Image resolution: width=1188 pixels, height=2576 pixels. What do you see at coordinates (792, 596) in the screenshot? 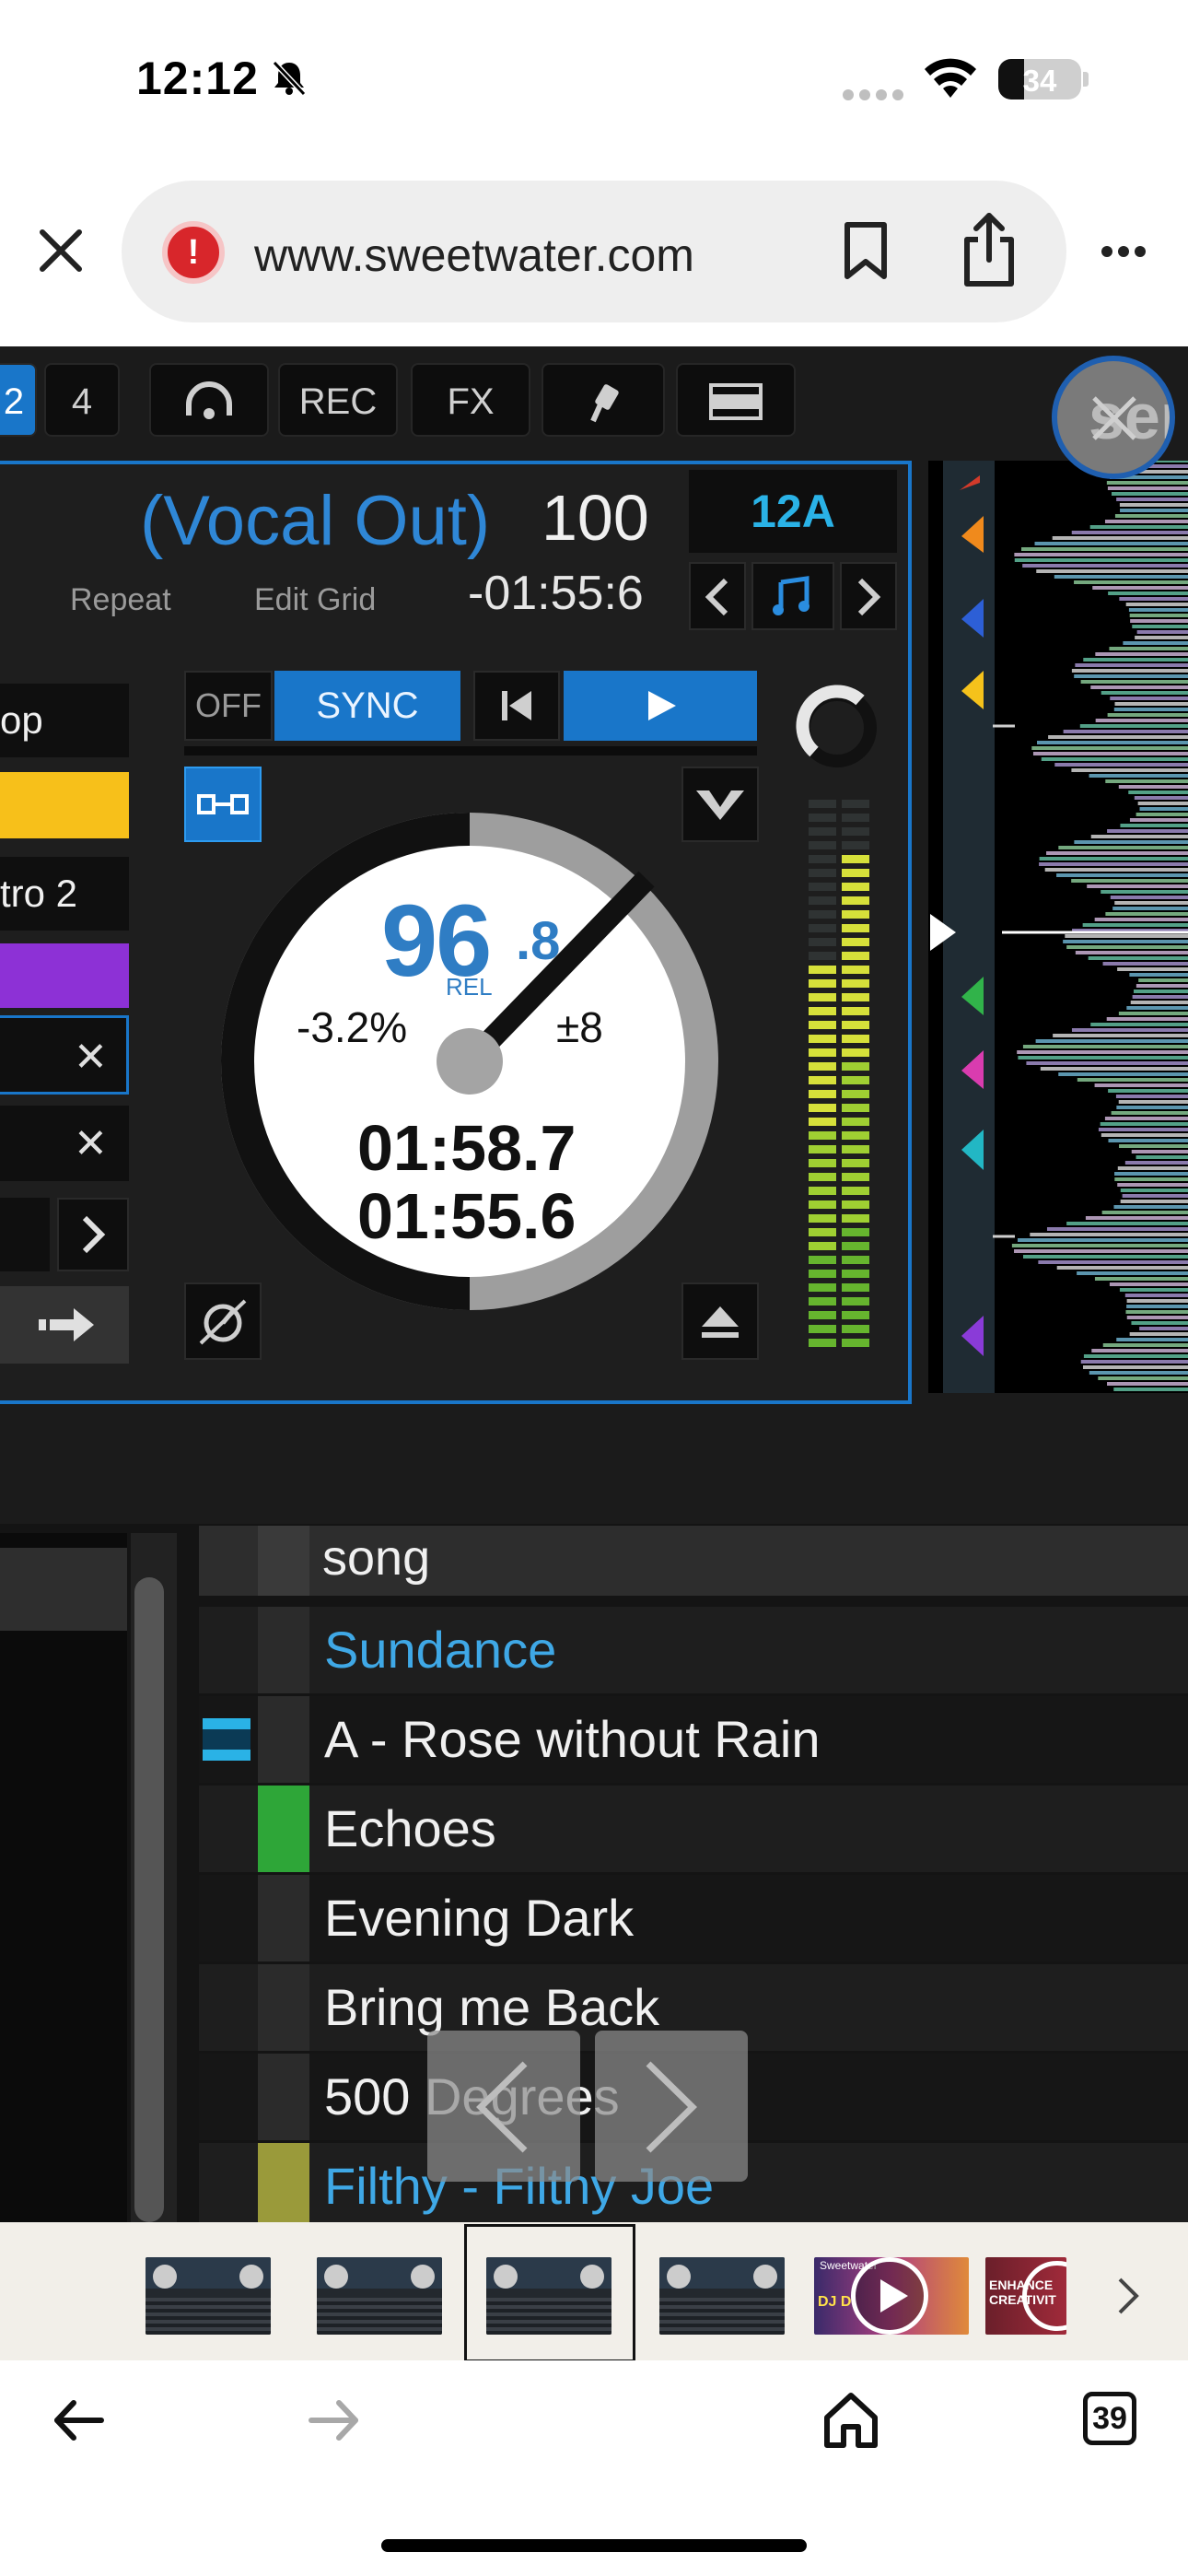
I see `key-lock-button` at bounding box center [792, 596].